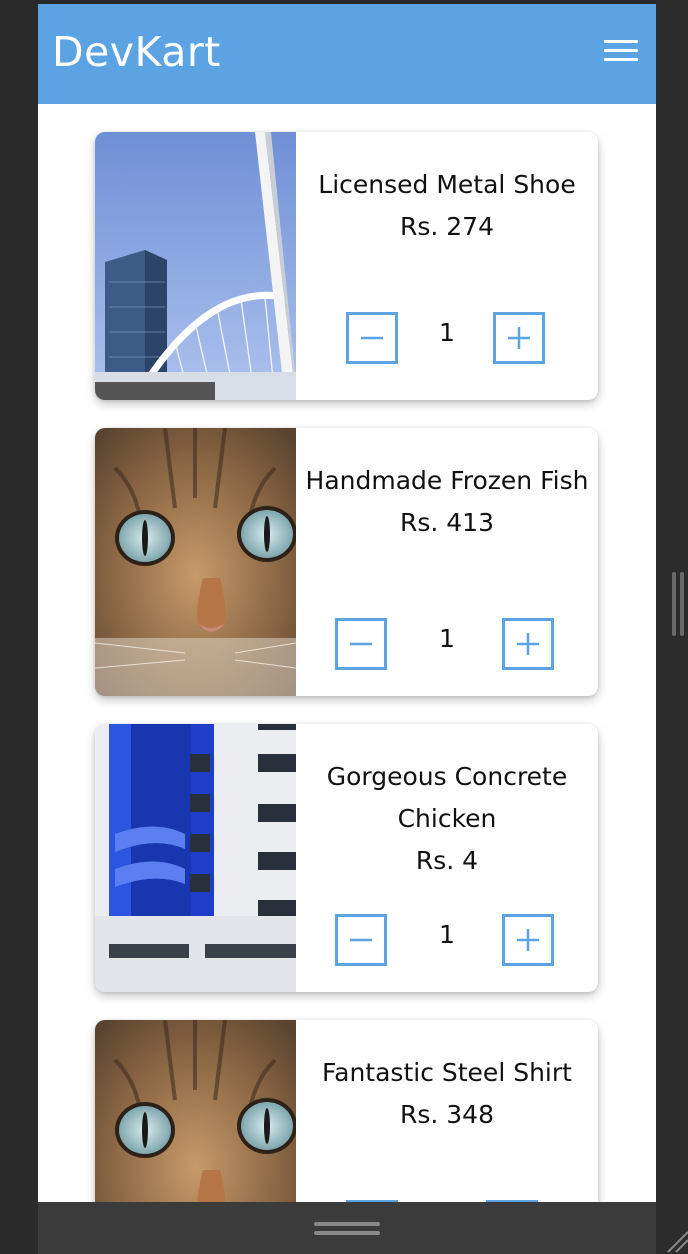  What do you see at coordinates (447, 481) in the screenshot?
I see `product-name: Handmade Frozen Fish` at bounding box center [447, 481].